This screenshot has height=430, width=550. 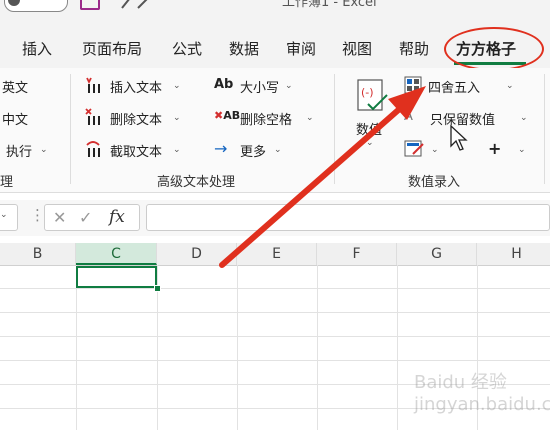 I want to click on watermark-text: Baidu 经验 jingyan.baidu.com, so click(x=482, y=393).